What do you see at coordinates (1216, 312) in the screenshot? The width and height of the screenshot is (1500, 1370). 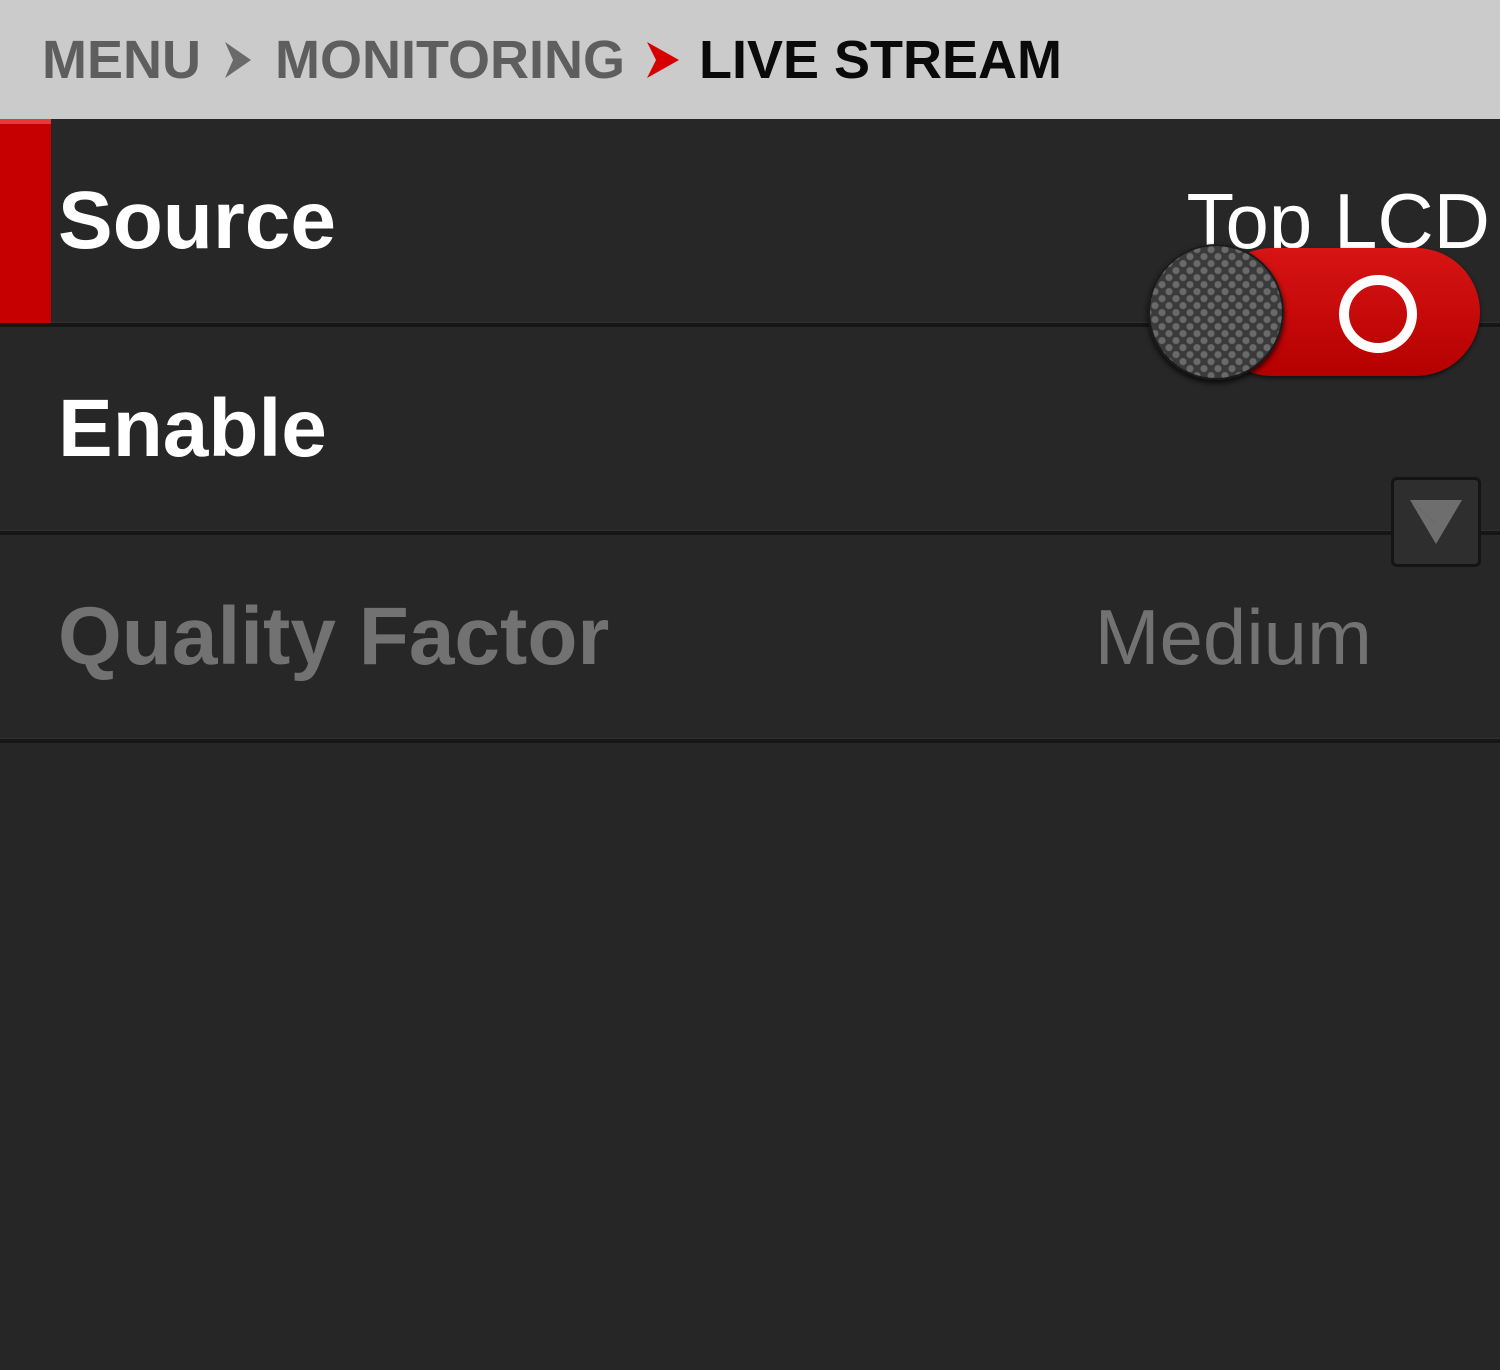 I see `toggle-knob` at bounding box center [1216, 312].